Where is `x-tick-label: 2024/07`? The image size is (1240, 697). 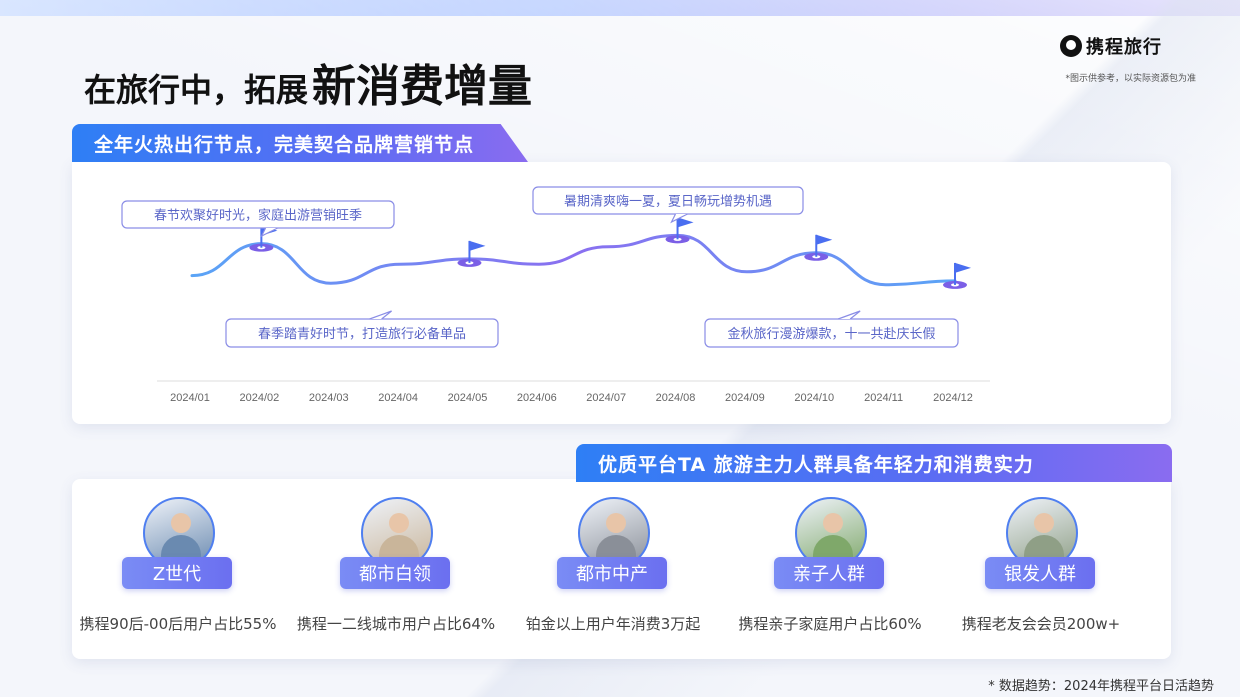
x-tick-label: 2024/07 is located at coordinates (606, 398).